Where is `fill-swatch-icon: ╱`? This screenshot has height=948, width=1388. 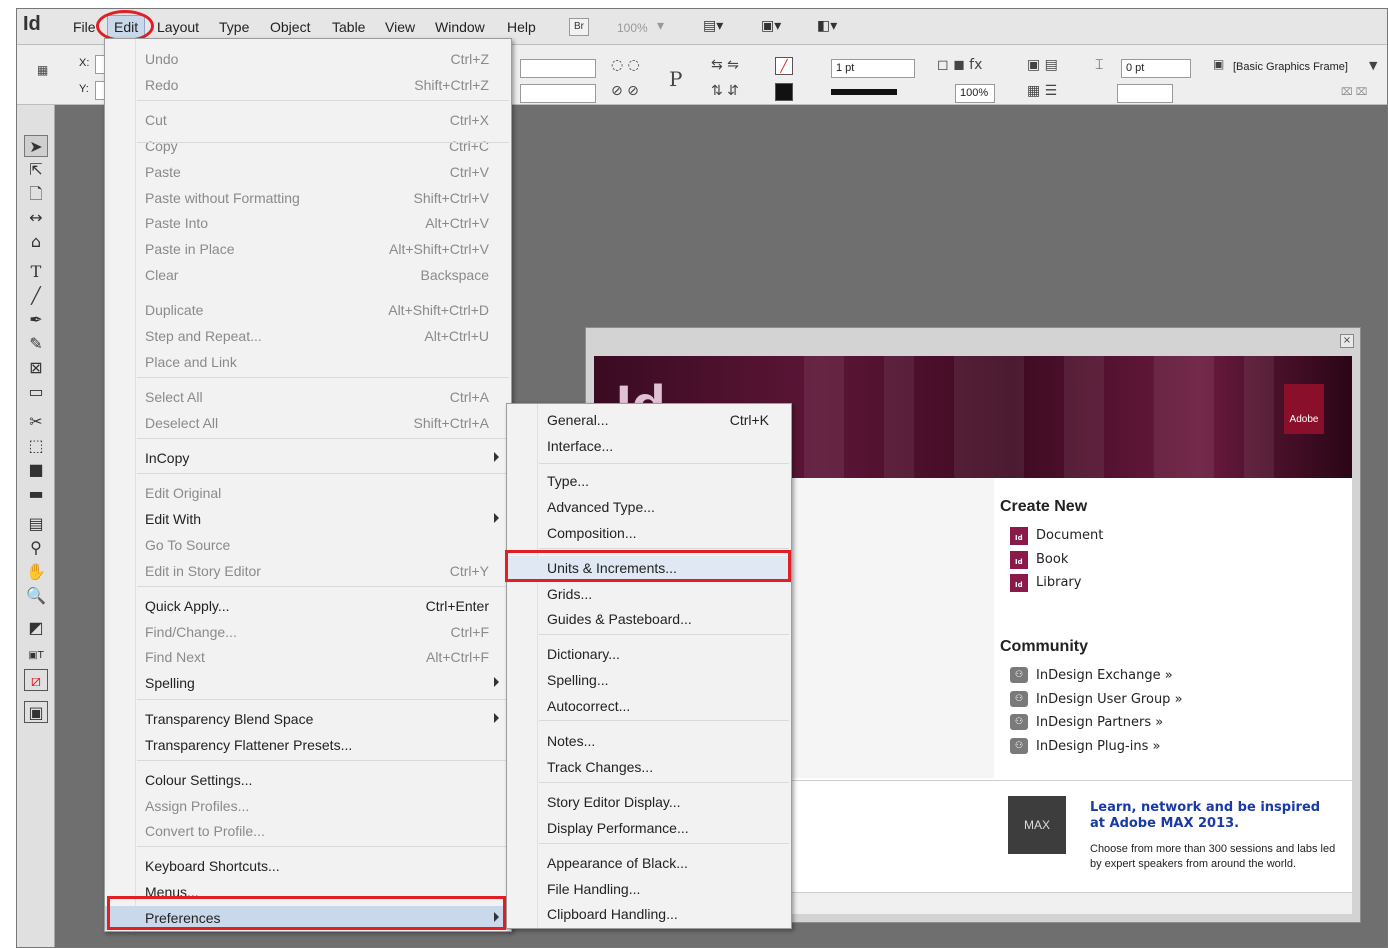 fill-swatch-icon: ╱ is located at coordinates (784, 66).